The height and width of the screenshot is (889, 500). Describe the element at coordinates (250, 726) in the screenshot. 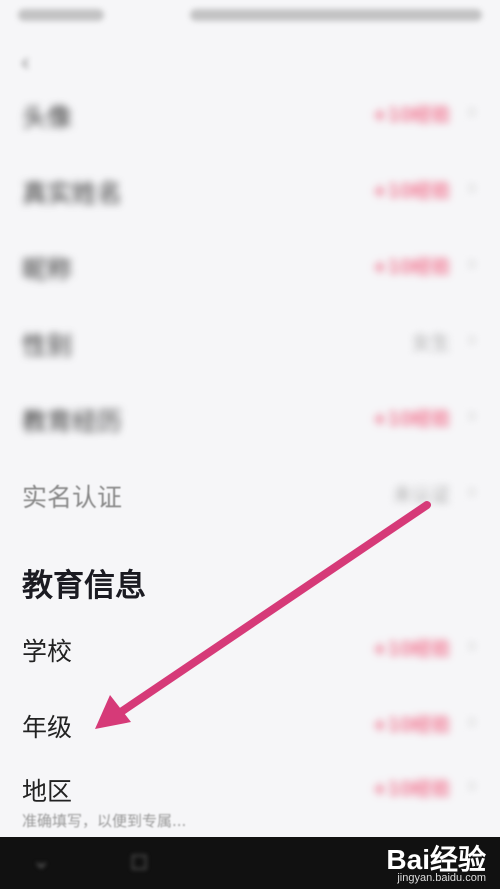

I see `row-grade: 年级 +10经验 ›` at that location.